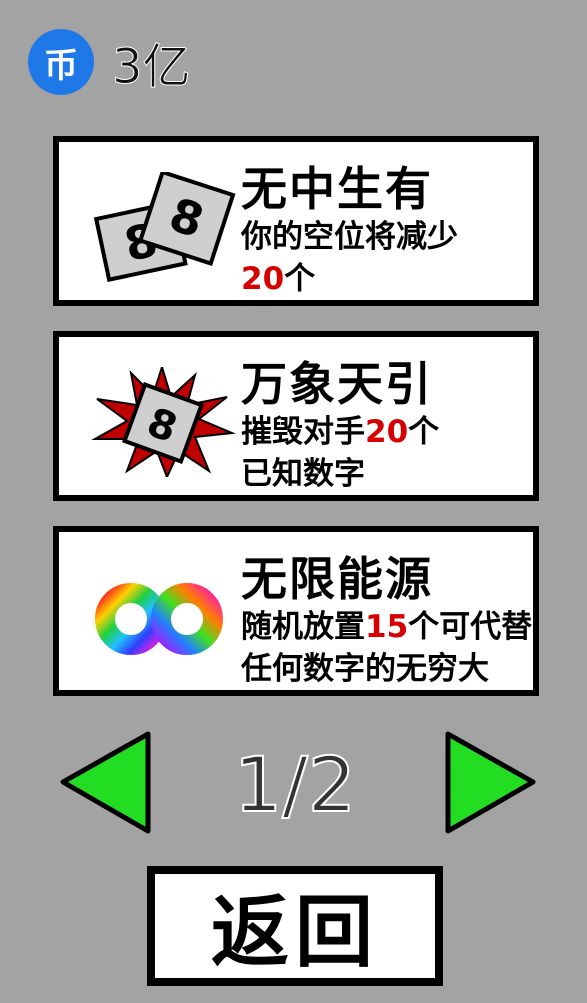 This screenshot has height=1003, width=587. I want to click on page-indicator: 1/2, so click(295, 784).